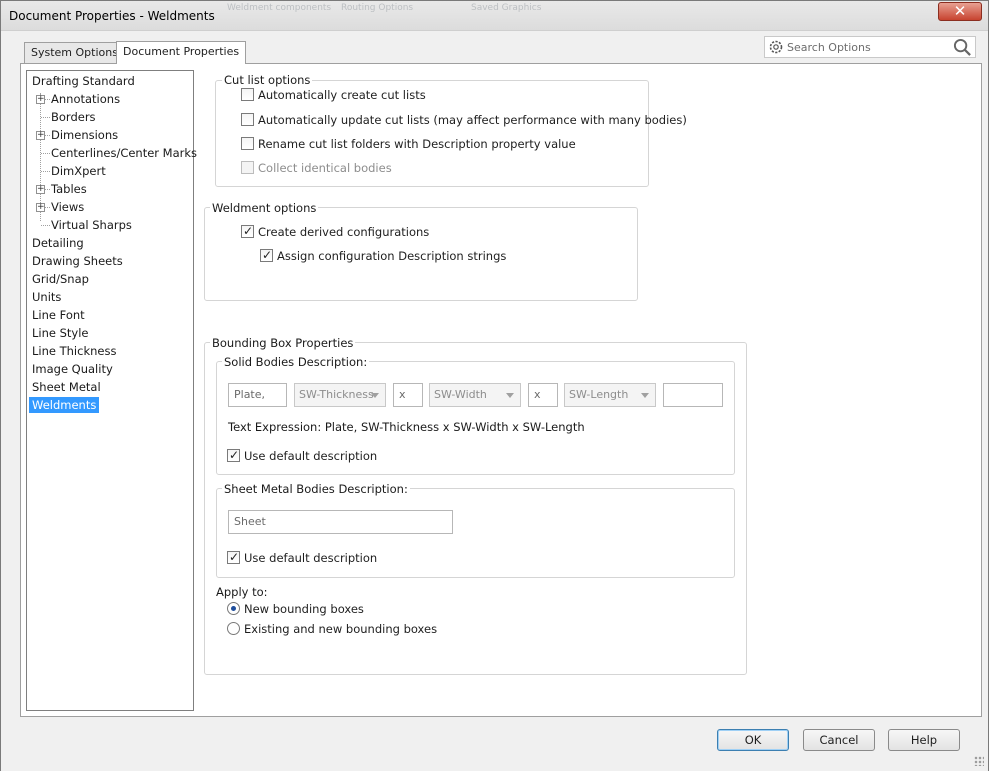  I want to click on rename-cut-list-folders-checkbox, so click(247, 143).